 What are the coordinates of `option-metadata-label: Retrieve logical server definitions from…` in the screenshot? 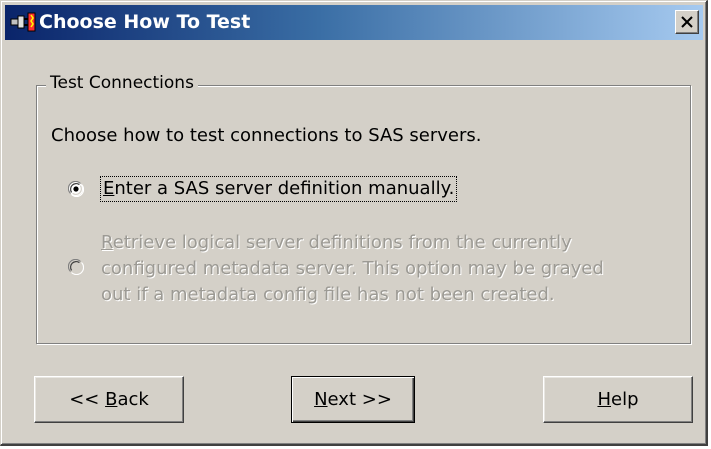 It's located at (336, 243).